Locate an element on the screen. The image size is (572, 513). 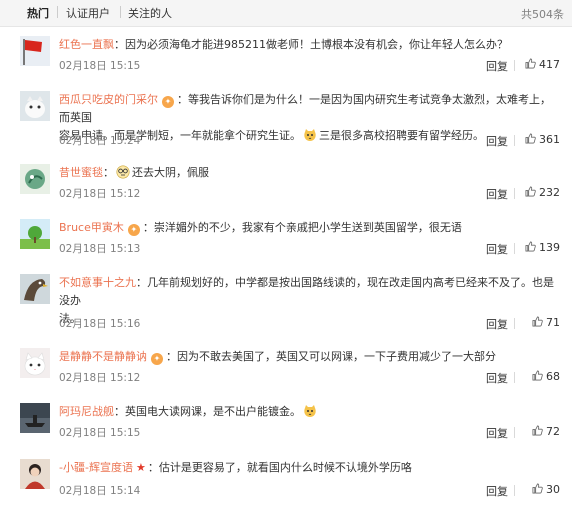
comment-text-block: 是静静不是静静讷 ✦ ：因为不敢去美国了，英国又可以网课，一下子费用减少了一大部分 is located at coordinates (309, 357).